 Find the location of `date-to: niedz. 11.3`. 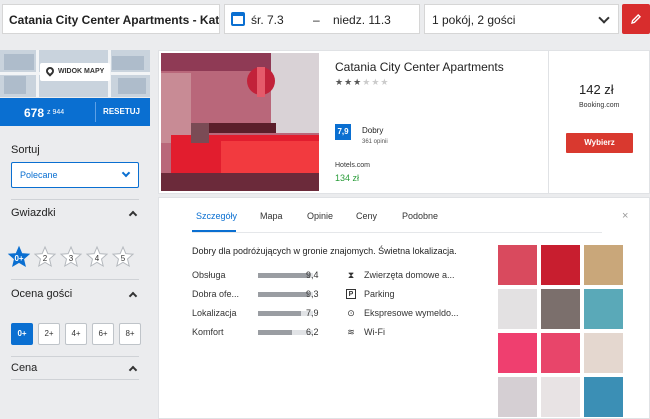

date-to: niedz. 11.3 is located at coordinates (362, 20).